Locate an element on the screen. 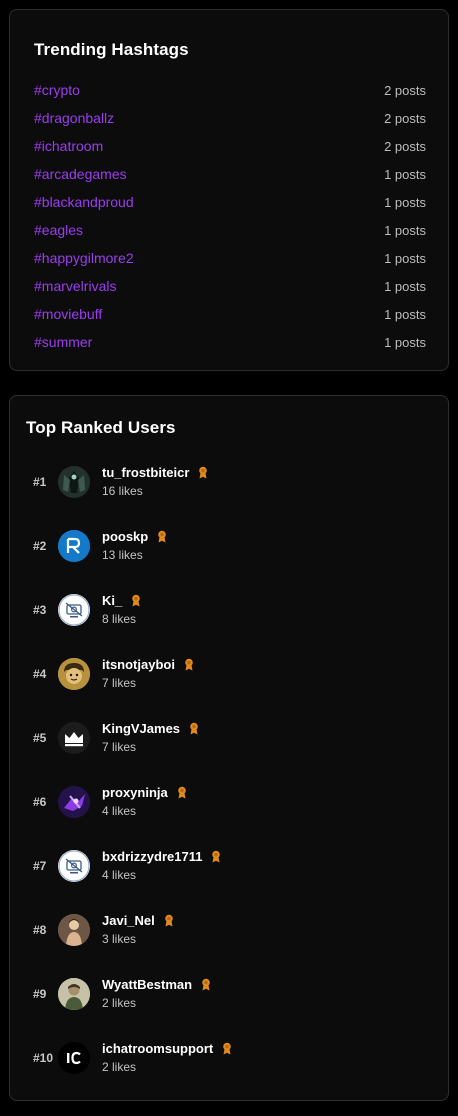 The image size is (458, 1116). user-rank: #1 is located at coordinates (40, 482).